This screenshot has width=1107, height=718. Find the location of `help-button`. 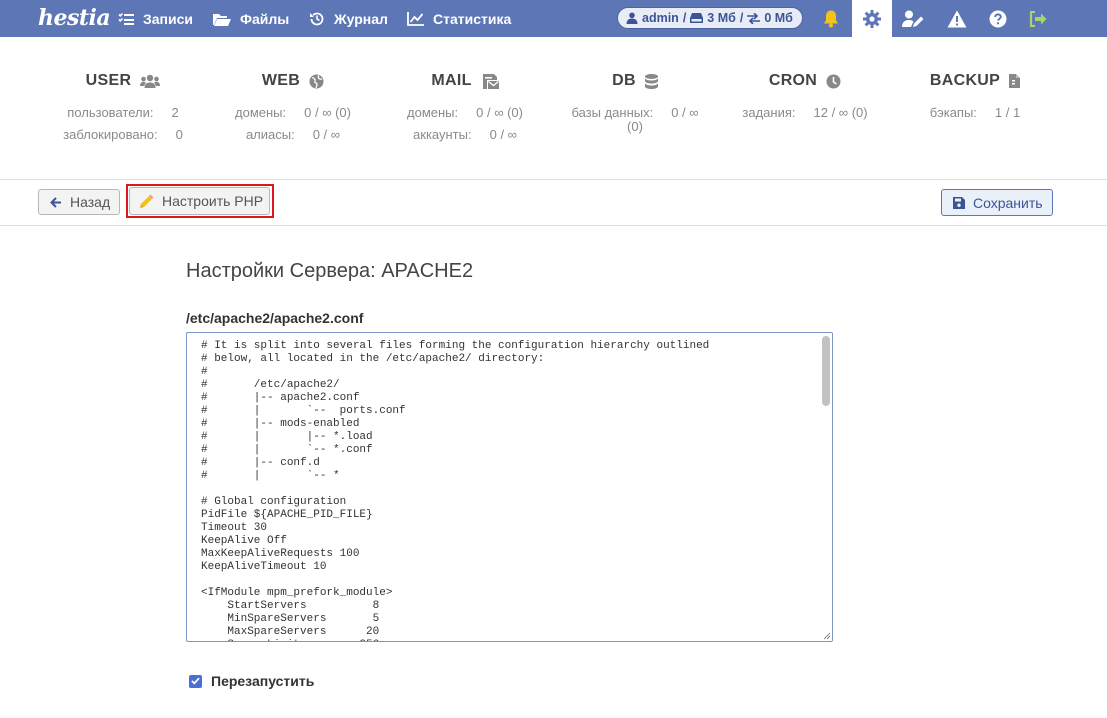

help-button is located at coordinates (998, 18).